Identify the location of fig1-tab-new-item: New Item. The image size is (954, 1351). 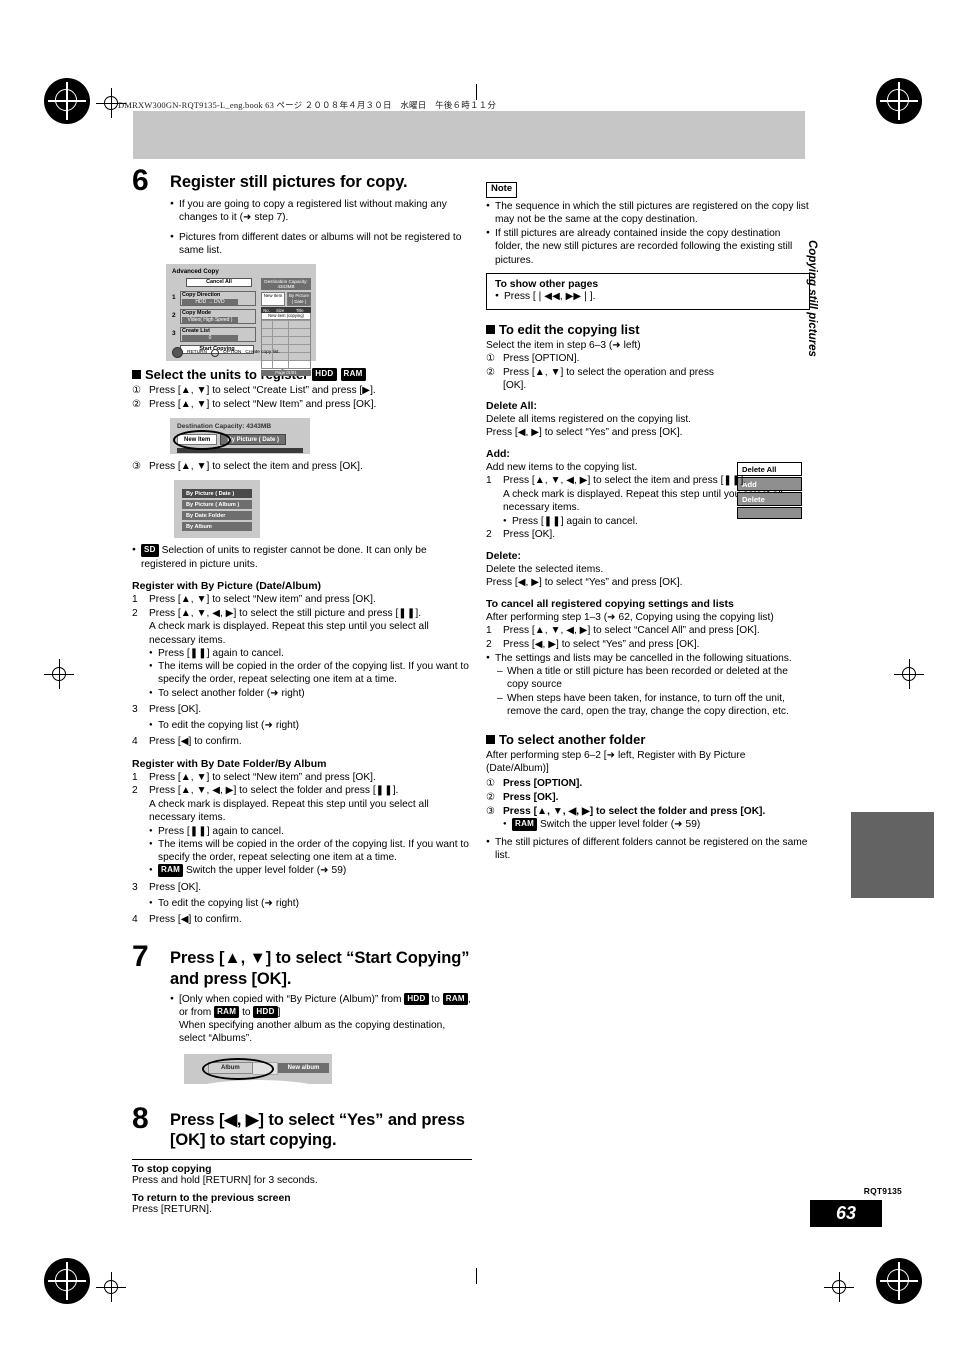
(273, 298).